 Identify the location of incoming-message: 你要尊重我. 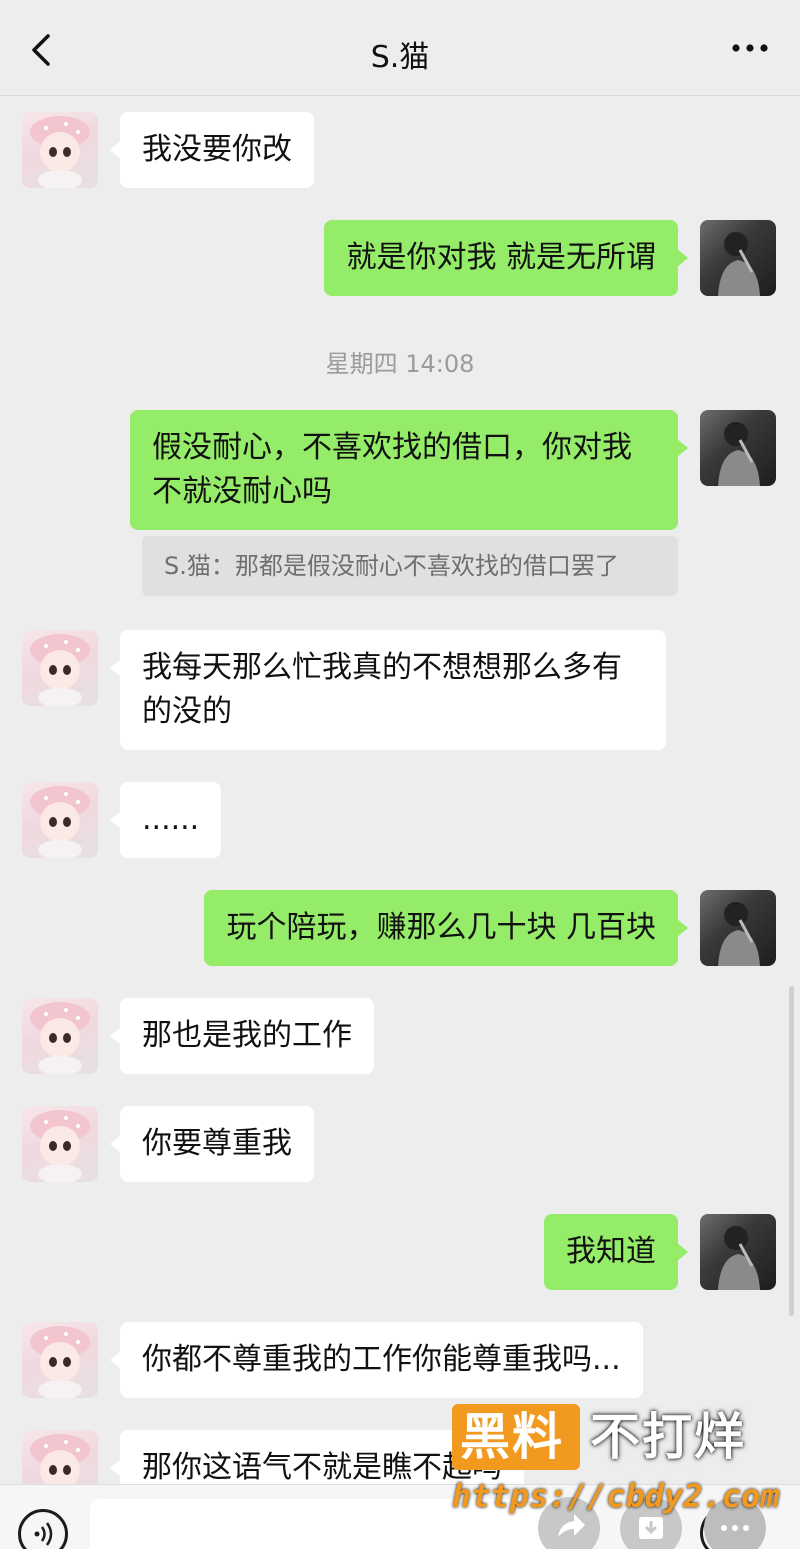
(212, 1144).